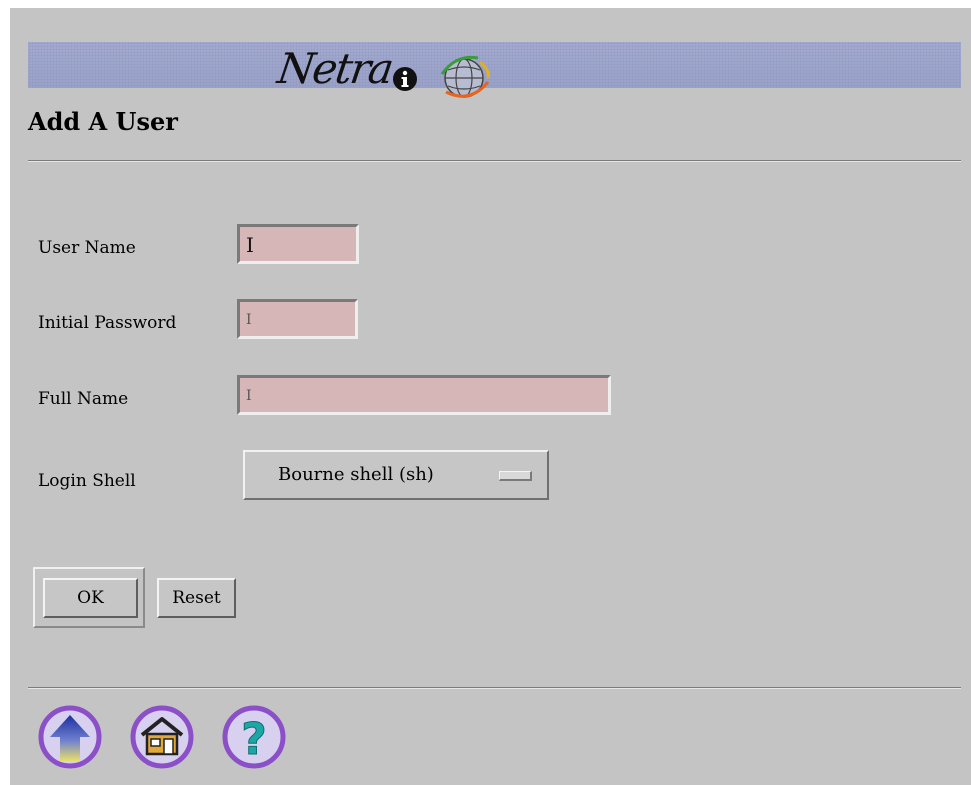 This screenshot has width=971, height=785. What do you see at coordinates (90, 598) in the screenshot?
I see `ok-button: OK` at bounding box center [90, 598].